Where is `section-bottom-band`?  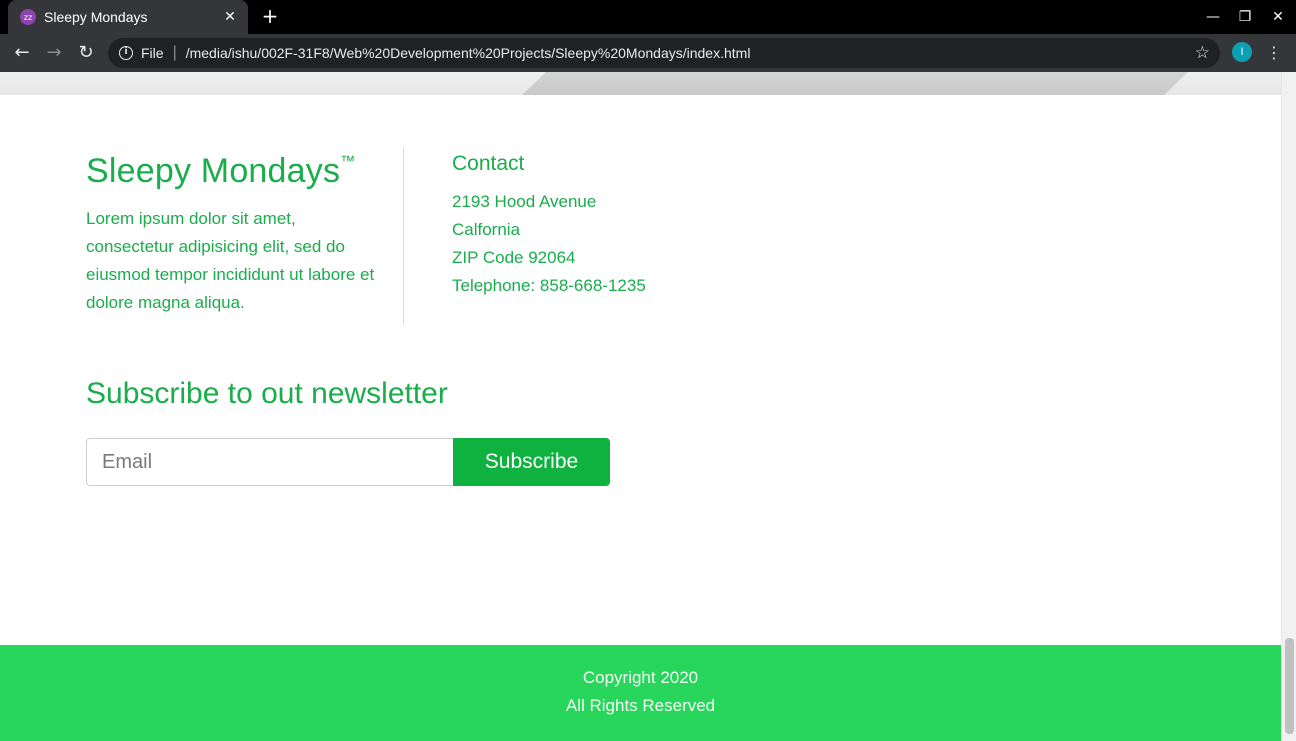 section-bottom-band is located at coordinates (640, 83).